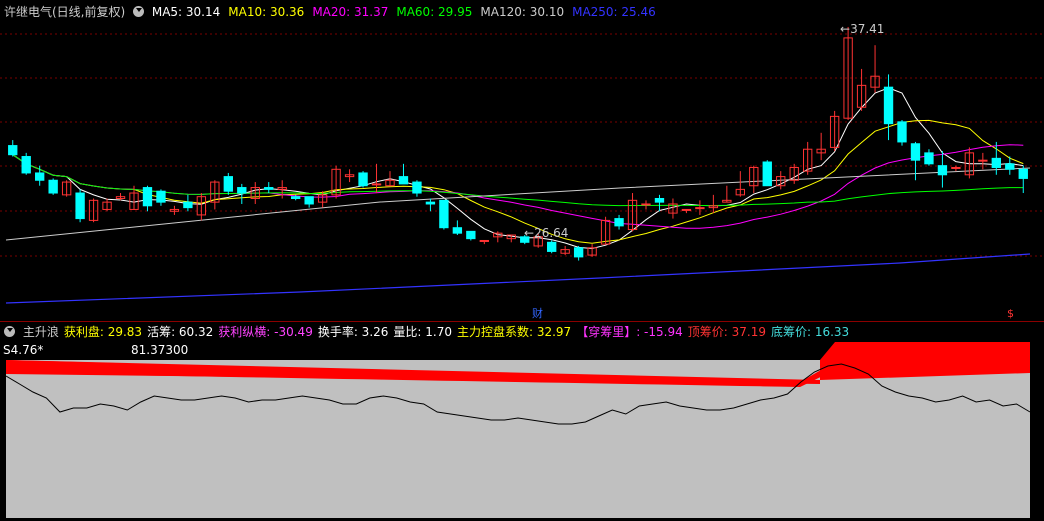 Image resolution: width=1044 pixels, height=521 pixels. I want to click on dropdown-icon, so click(9, 331).